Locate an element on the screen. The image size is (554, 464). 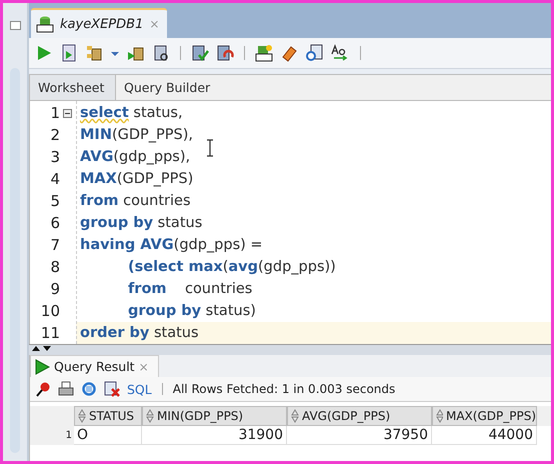
document-tab: kayeXEPDB1 × is located at coordinates (99, 23).